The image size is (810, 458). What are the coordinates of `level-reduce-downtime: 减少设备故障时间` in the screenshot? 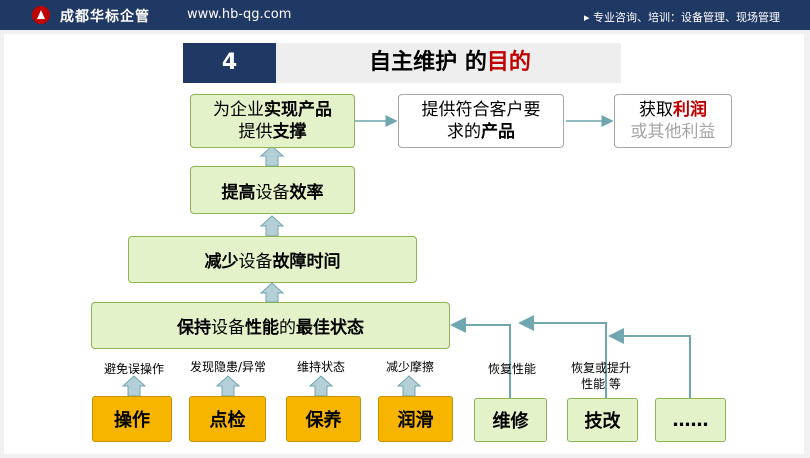 It's located at (272, 259).